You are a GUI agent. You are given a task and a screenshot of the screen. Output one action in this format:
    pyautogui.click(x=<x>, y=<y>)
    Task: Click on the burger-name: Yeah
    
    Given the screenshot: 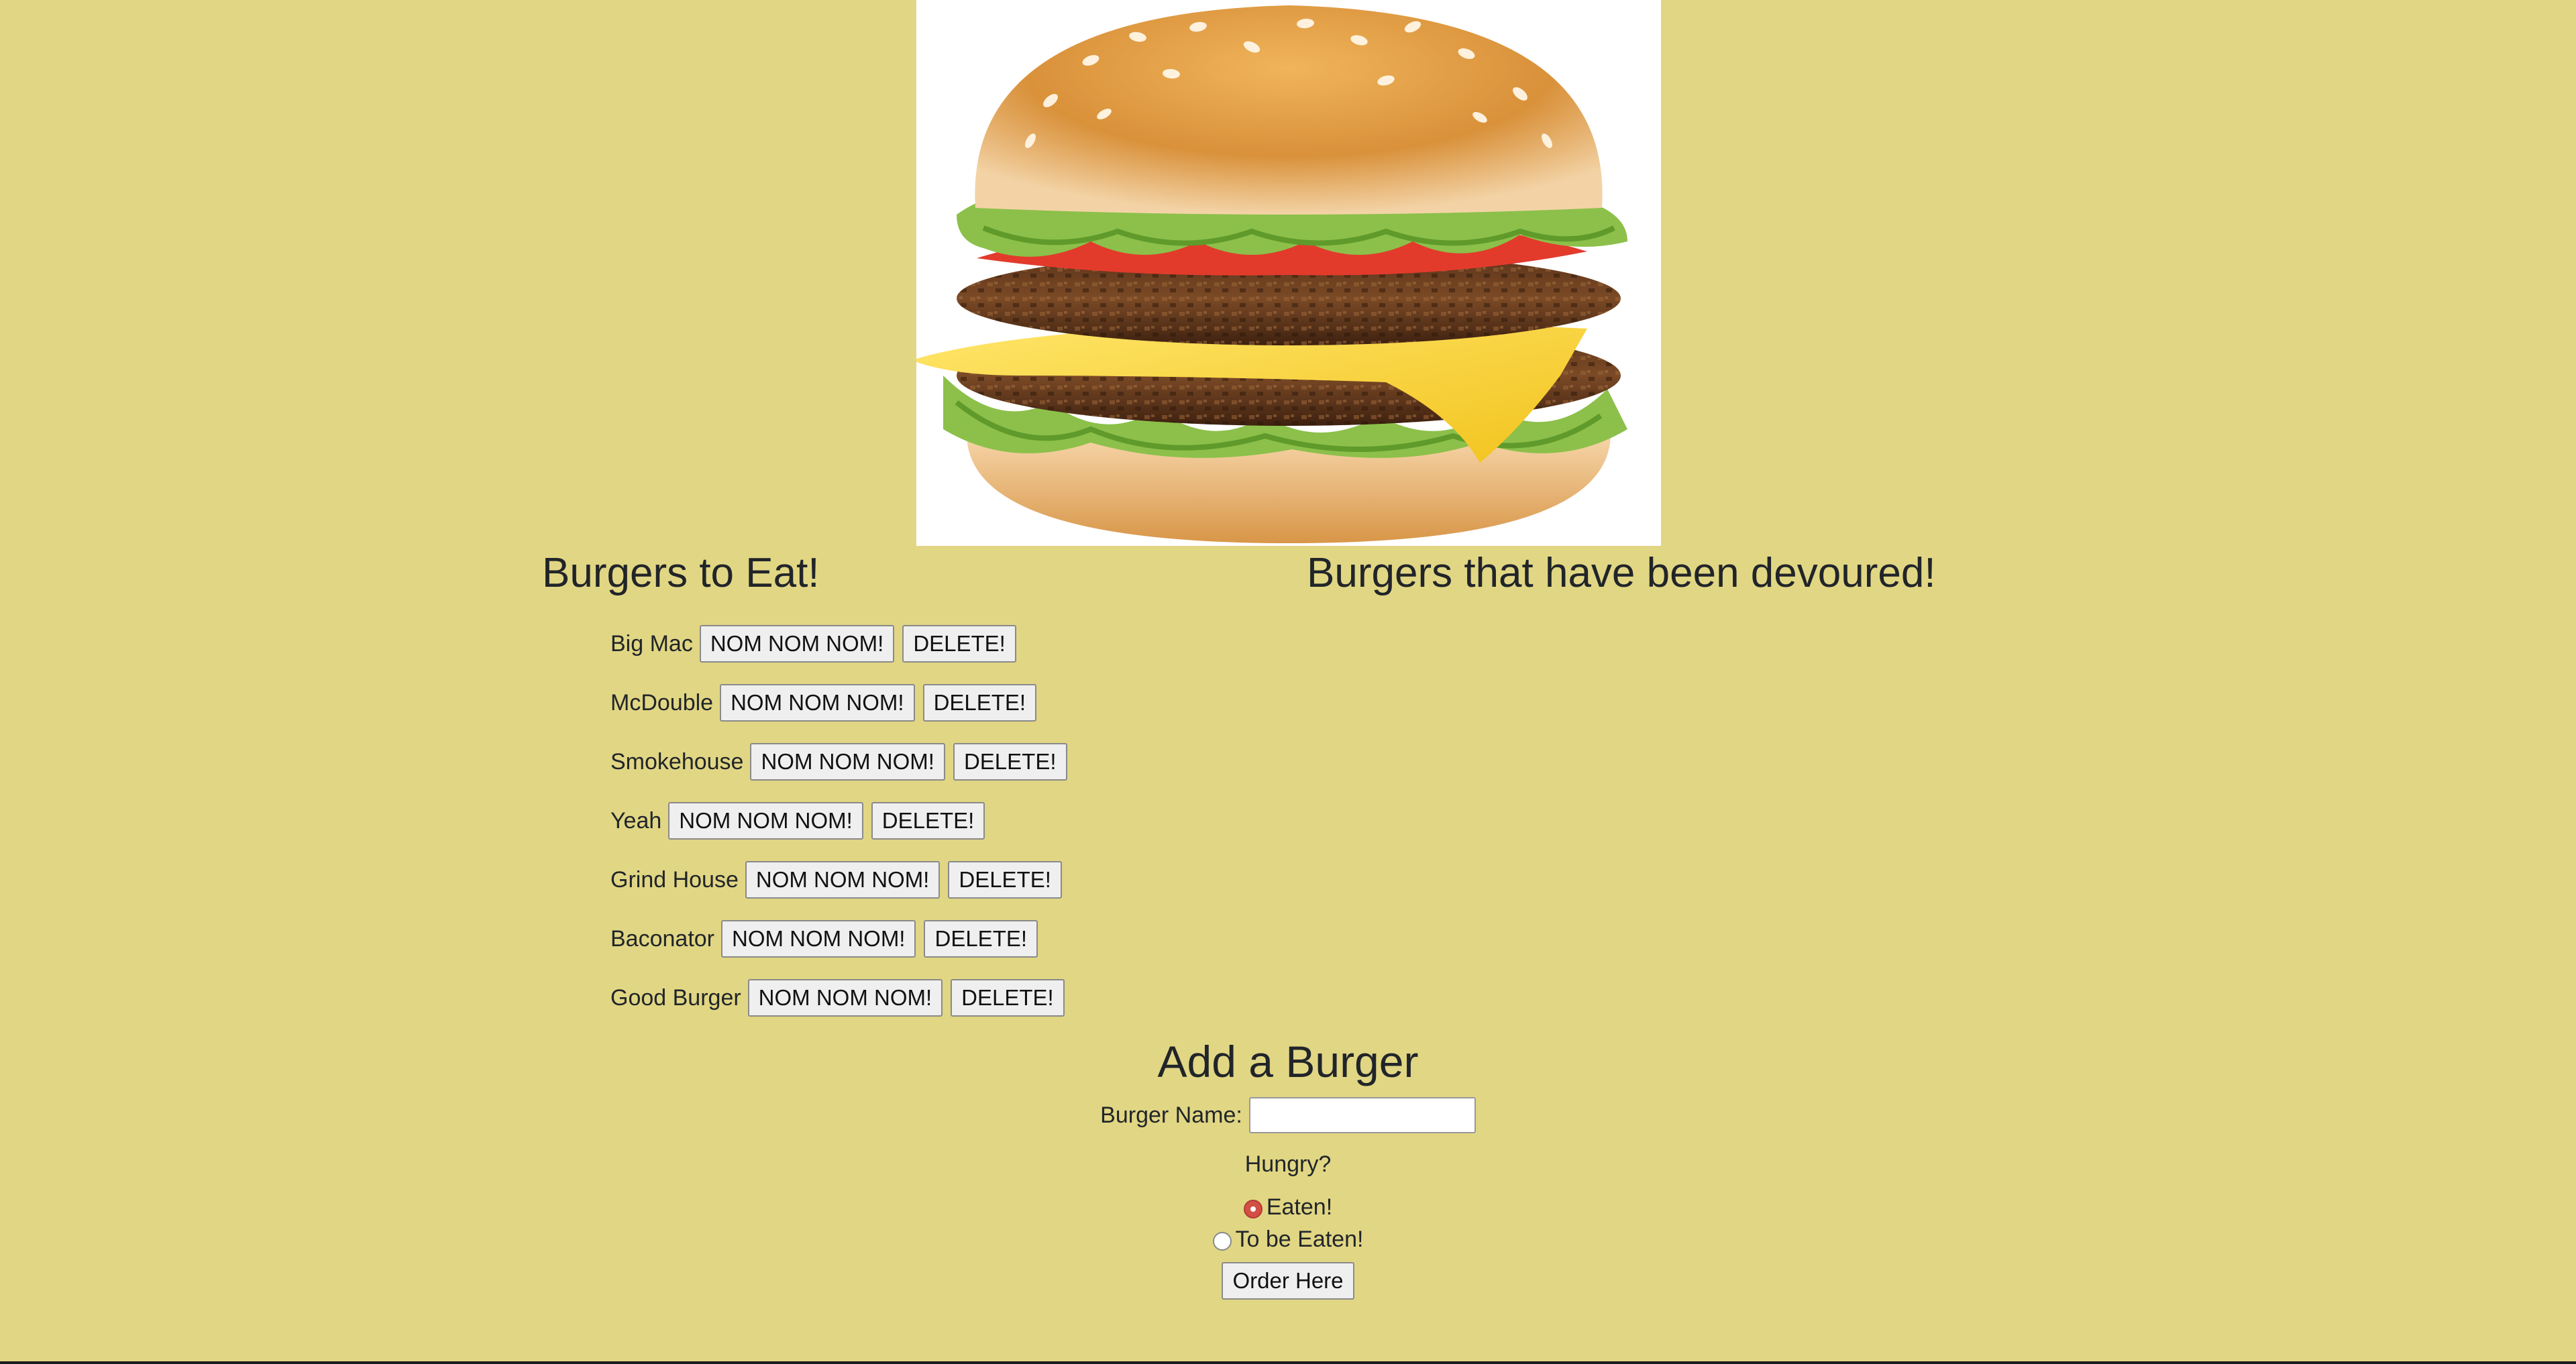 What is the action you would take?
    pyautogui.click(x=636, y=821)
    